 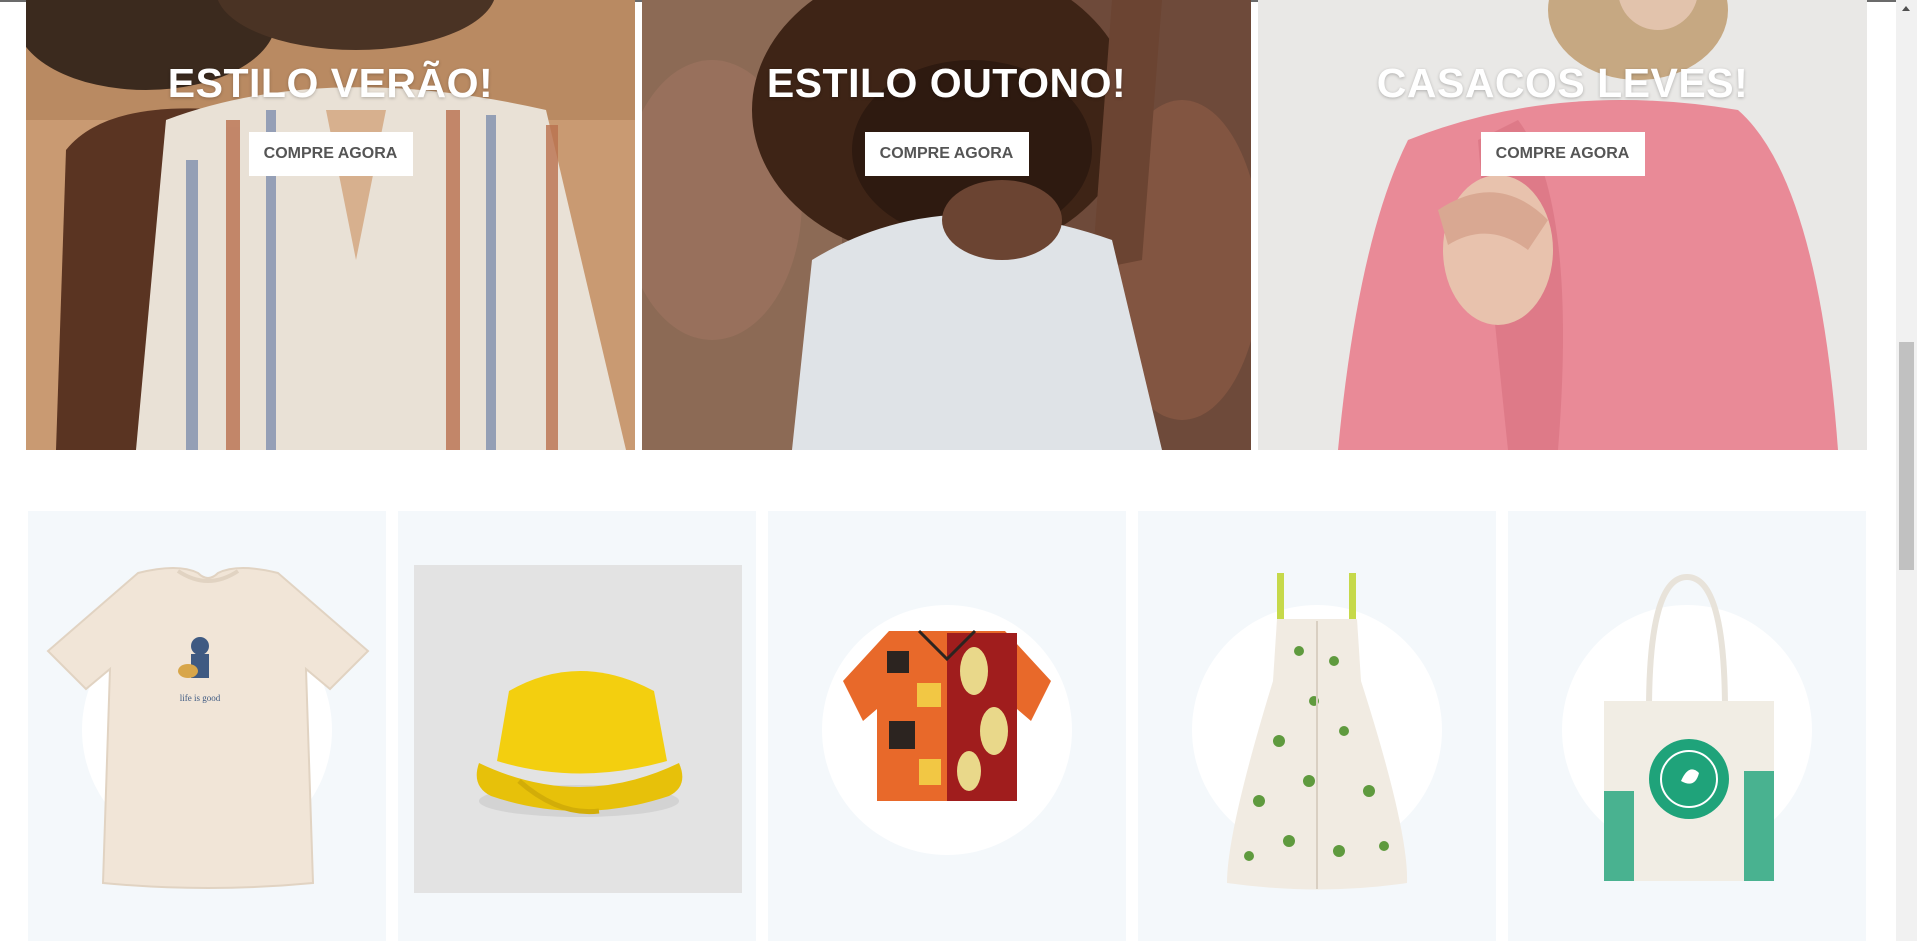 I want to click on product-card: life is good, so click(x=207, y=726).